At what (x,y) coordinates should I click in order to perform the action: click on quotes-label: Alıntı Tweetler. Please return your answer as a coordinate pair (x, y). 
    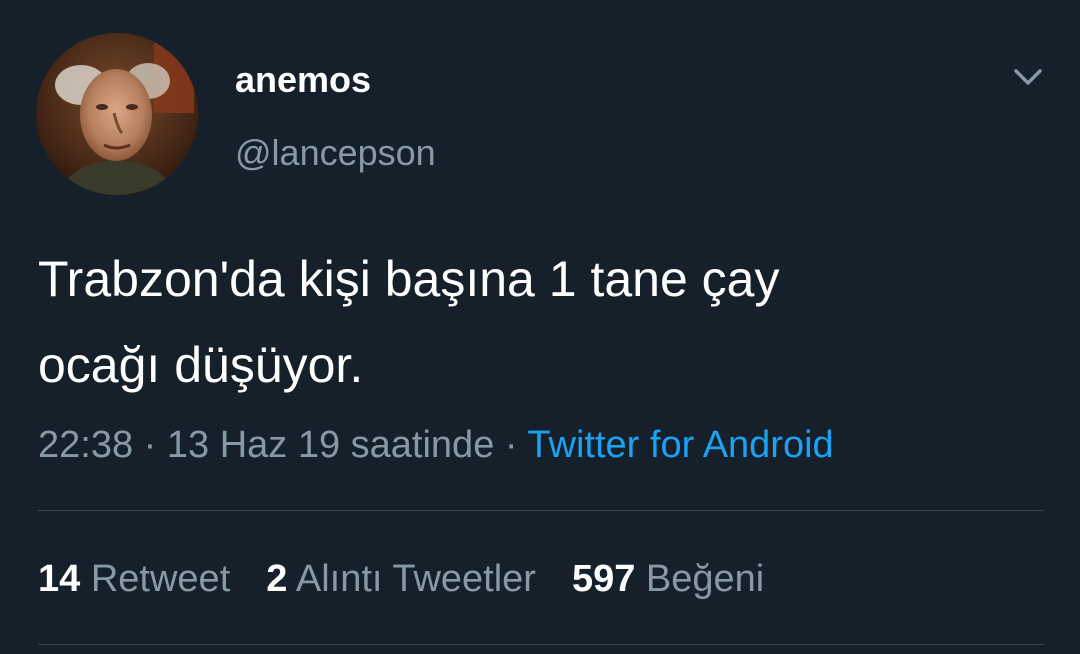
    Looking at the image, I should click on (415, 579).